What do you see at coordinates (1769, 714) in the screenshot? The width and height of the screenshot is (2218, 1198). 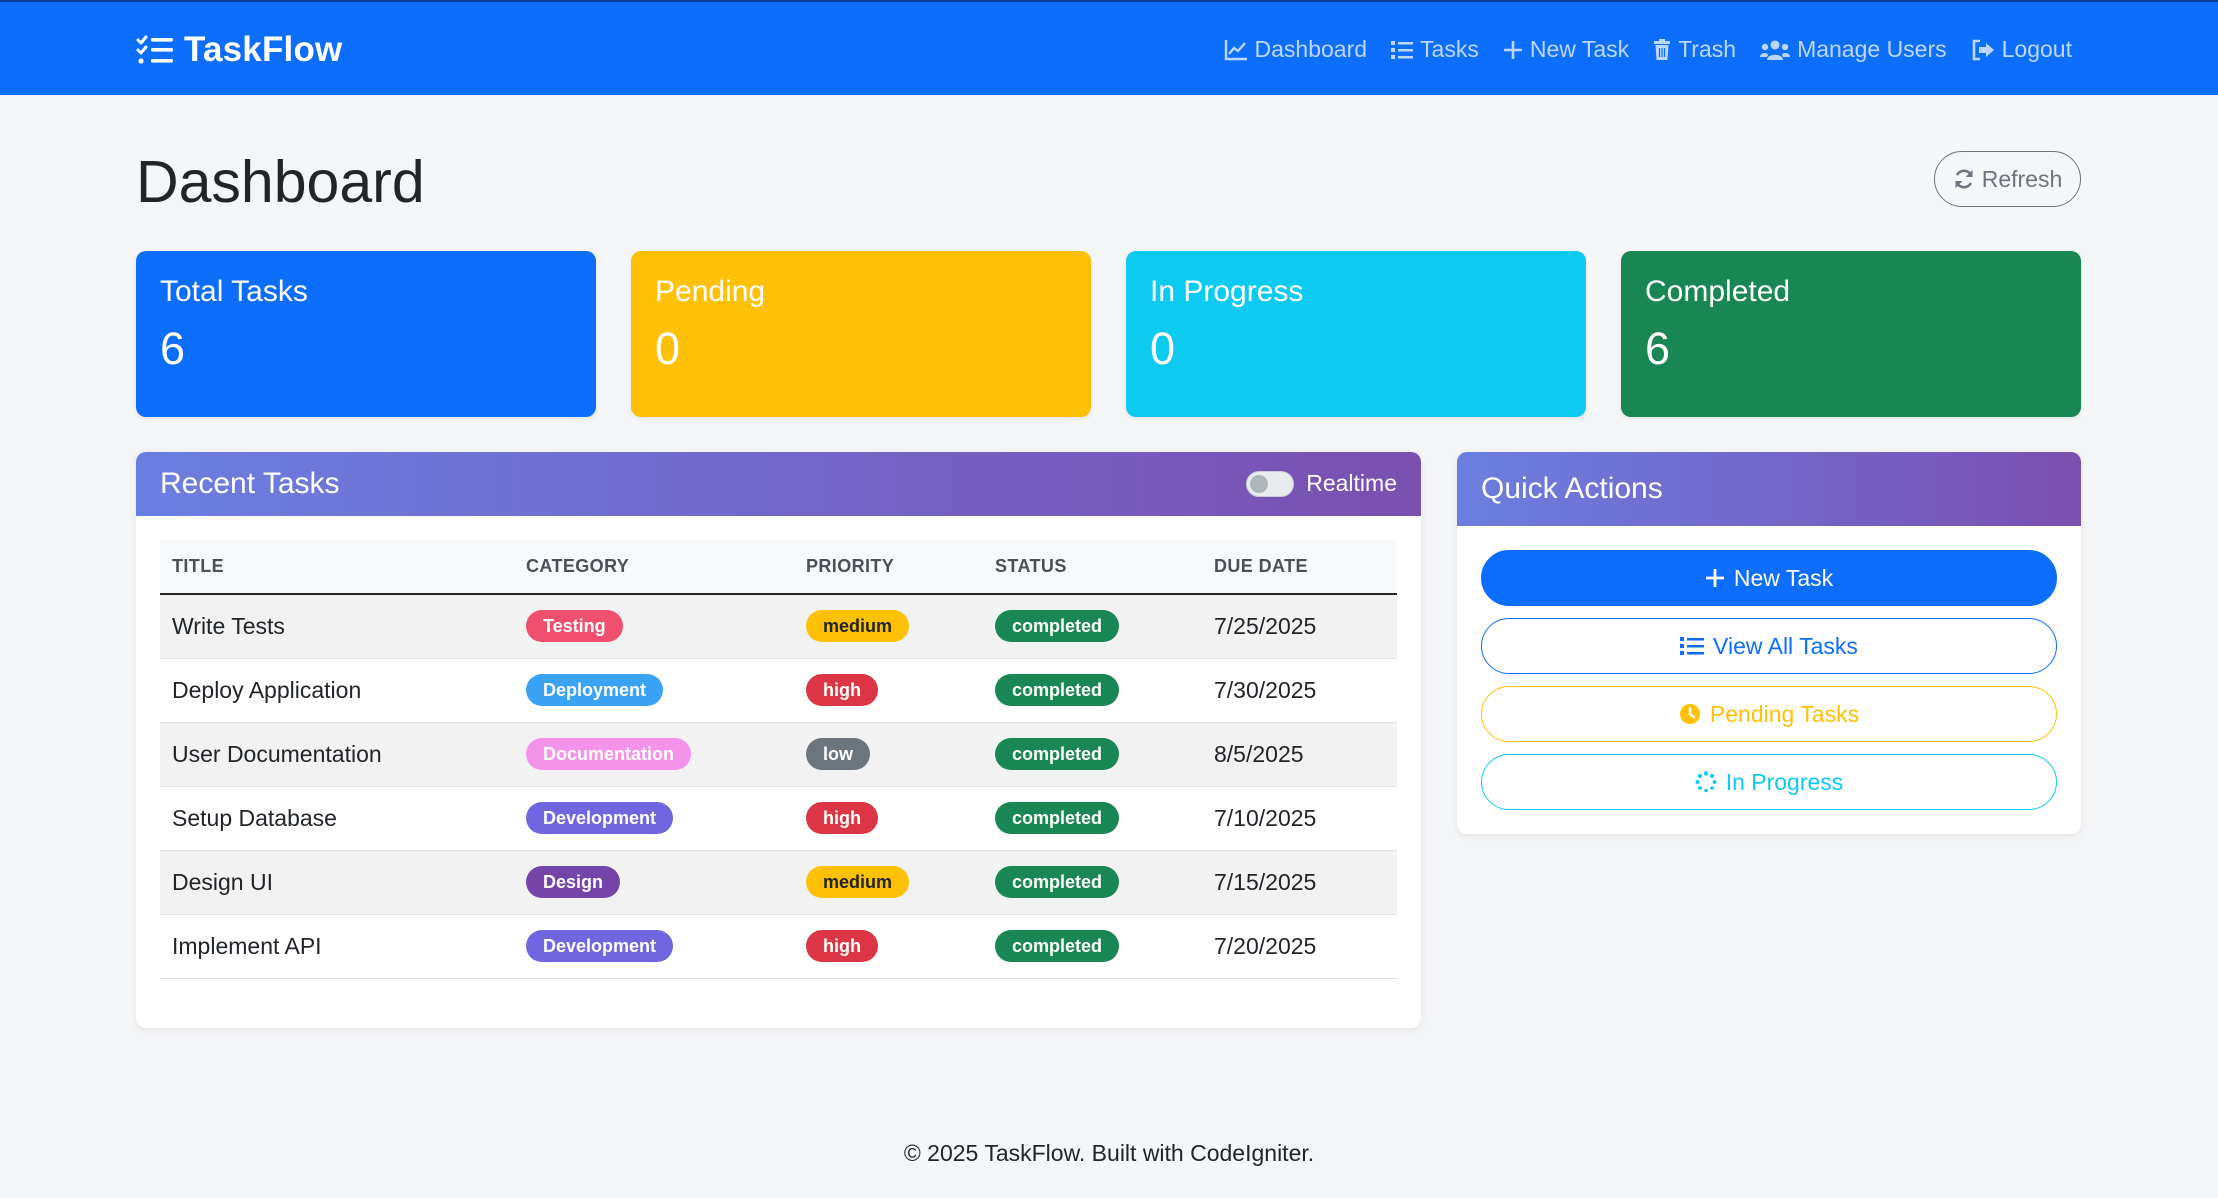 I see `quick-pending-tasks-button: Pending Tasks` at bounding box center [1769, 714].